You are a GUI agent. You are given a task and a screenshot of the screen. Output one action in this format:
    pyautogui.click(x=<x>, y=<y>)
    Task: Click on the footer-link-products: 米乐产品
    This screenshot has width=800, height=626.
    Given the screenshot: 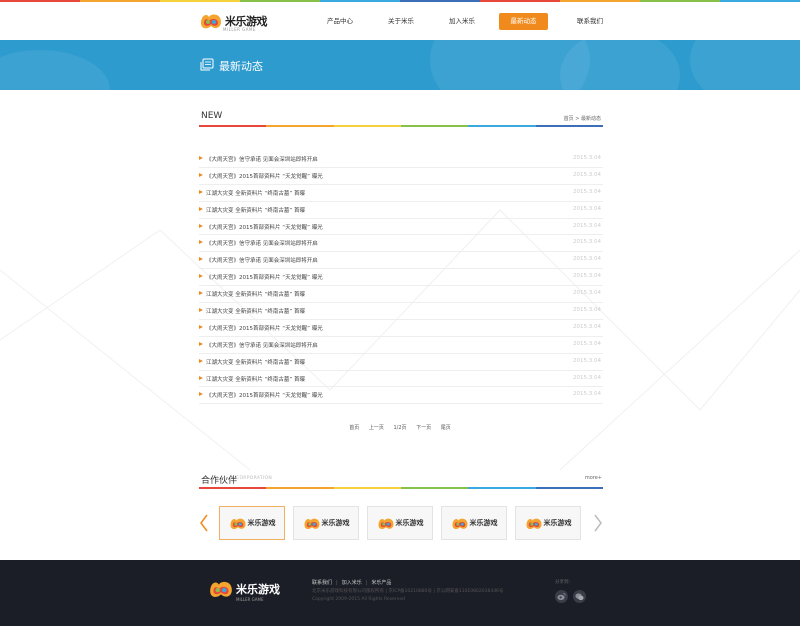 What is the action you would take?
    pyautogui.click(x=381, y=583)
    